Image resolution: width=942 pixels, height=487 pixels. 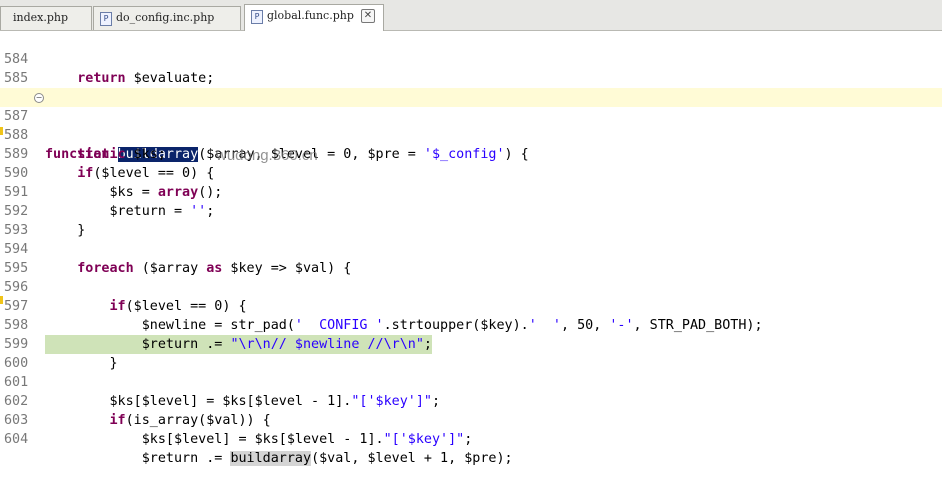 What do you see at coordinates (61, 354) in the screenshot?
I see `code-line: 599 }` at bounding box center [61, 354].